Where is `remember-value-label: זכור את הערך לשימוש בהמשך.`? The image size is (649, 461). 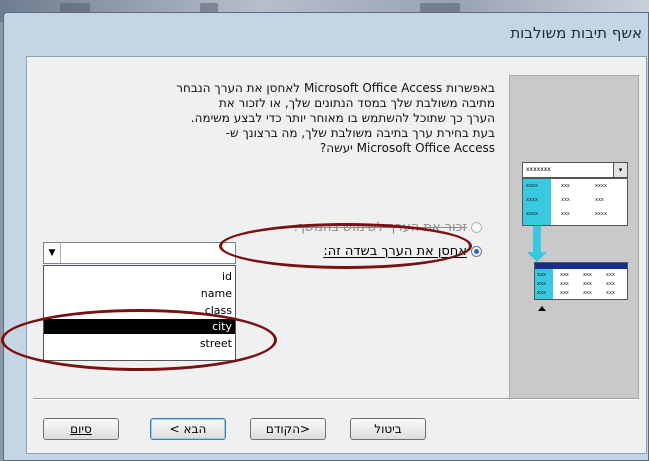 remember-value-label: זכור את הערך לשימוש בהמשך. is located at coordinates (380, 227).